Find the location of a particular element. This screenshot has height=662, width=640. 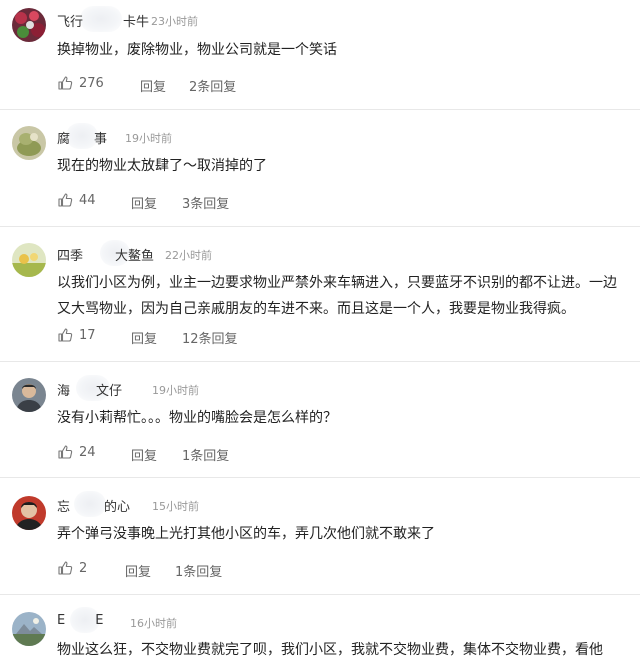

view-replies-button: 2条回复 is located at coordinates (212, 85).